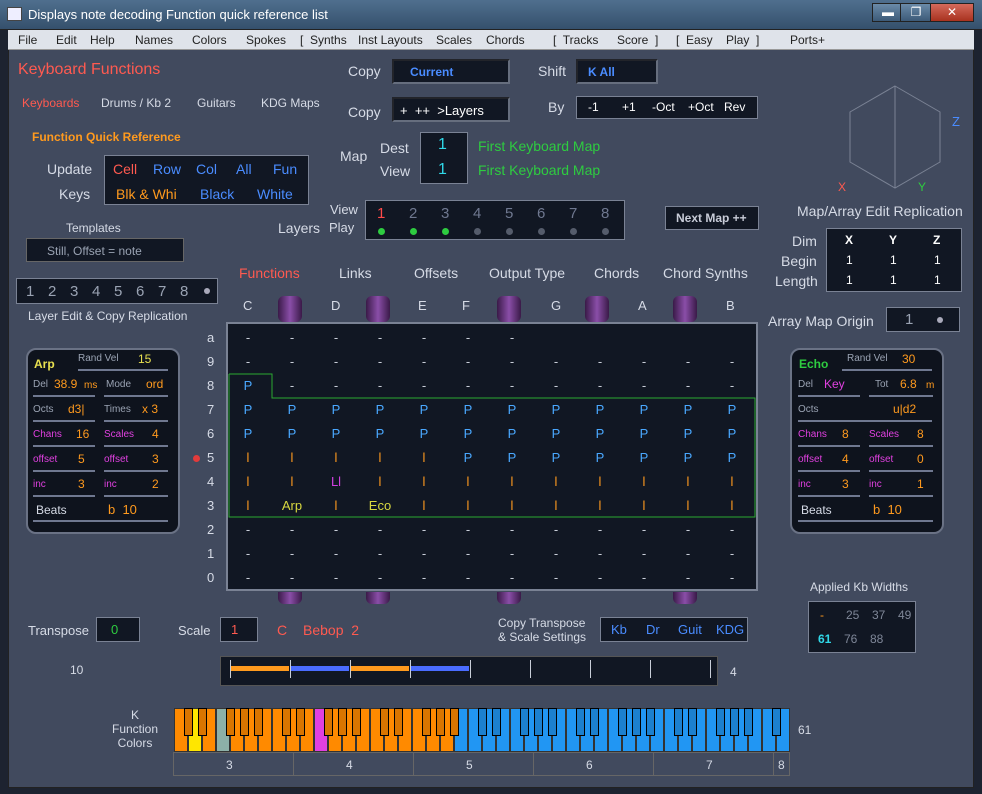  I want to click on tab-keyboards: Keyboards, so click(50, 103).